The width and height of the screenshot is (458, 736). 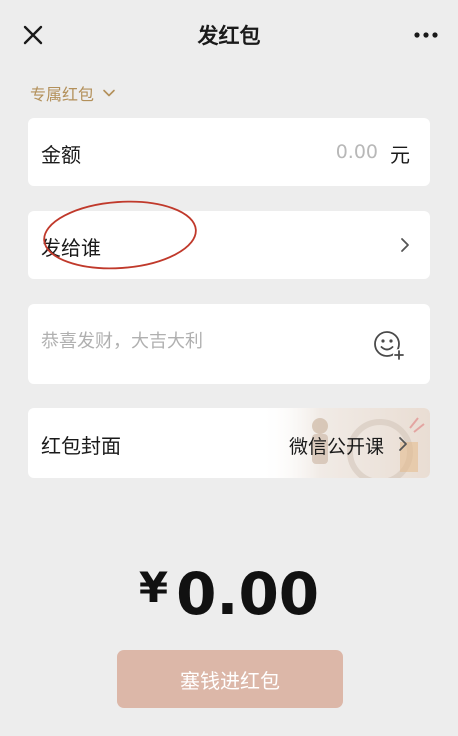 What do you see at coordinates (71, 248) in the screenshot?
I see `recipient-label: 发给谁` at bounding box center [71, 248].